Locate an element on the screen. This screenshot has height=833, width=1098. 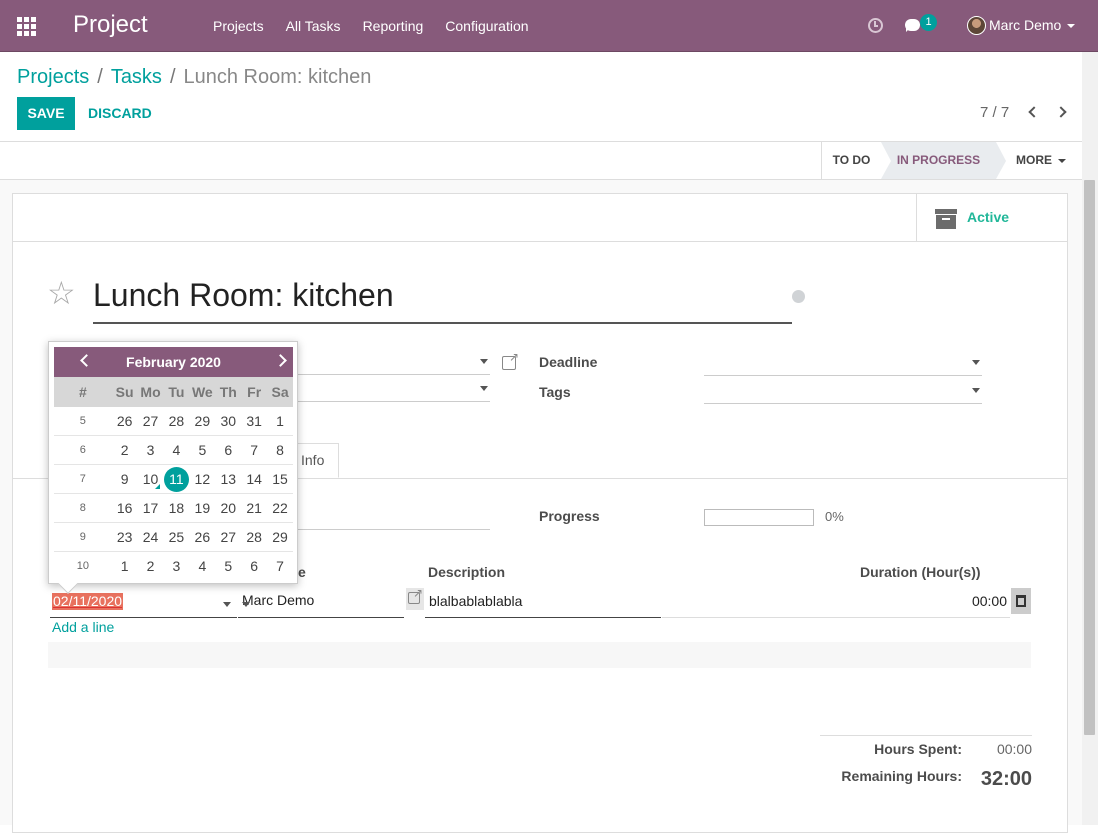
deadline-field is located at coordinates (843, 362).